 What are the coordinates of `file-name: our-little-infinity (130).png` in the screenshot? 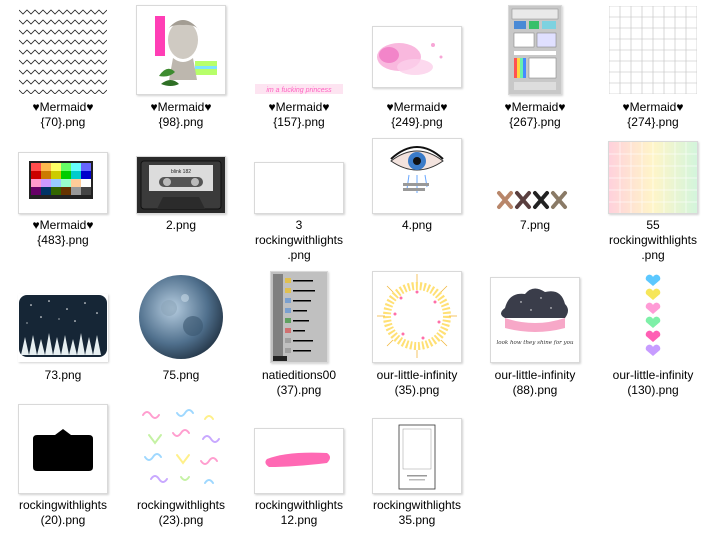 It's located at (653, 382).